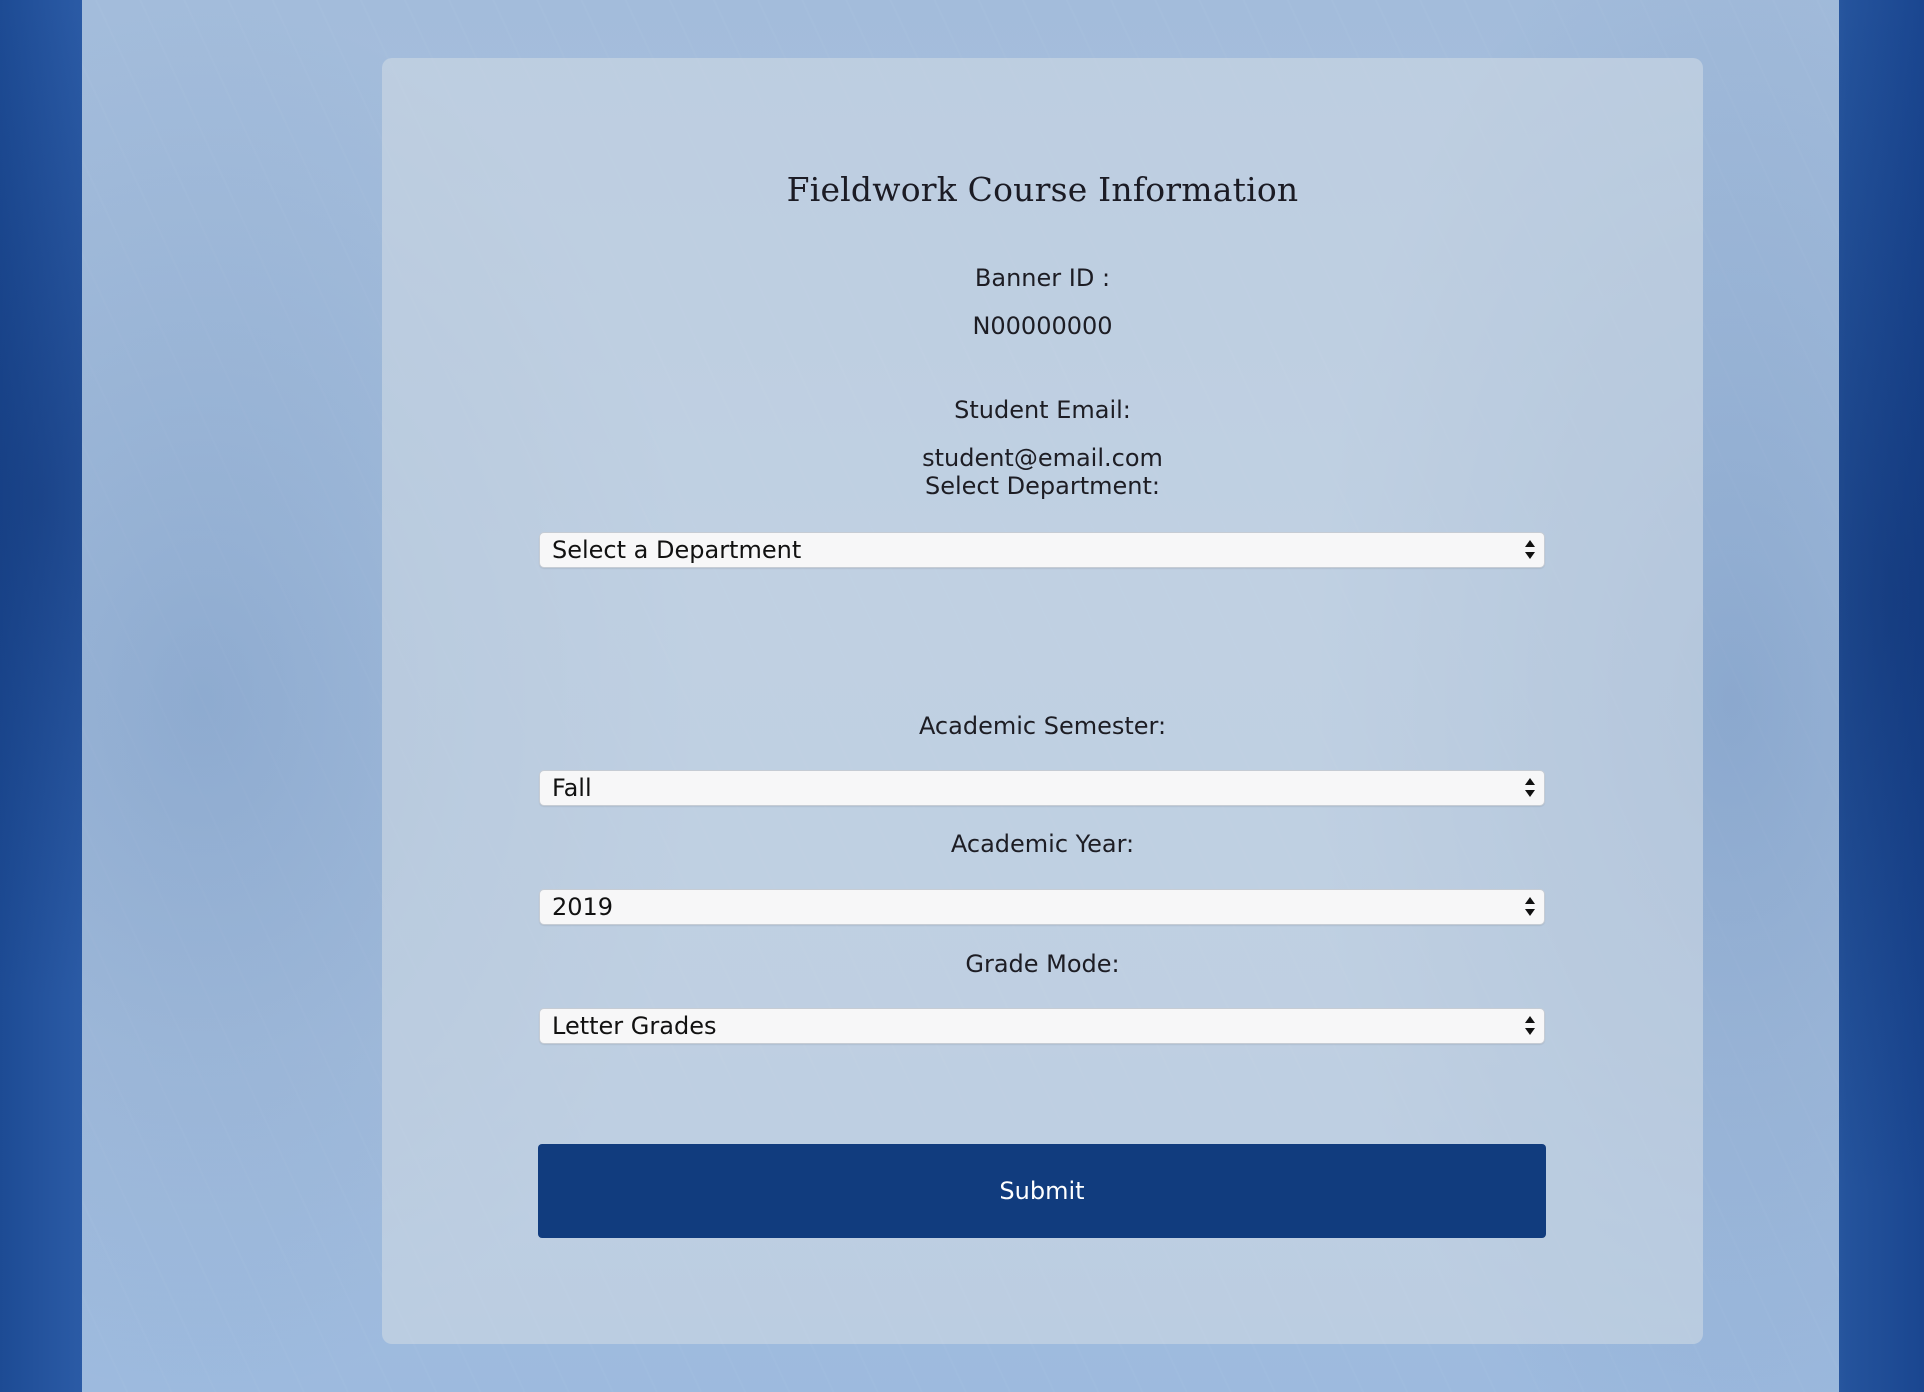  I want to click on semester-label: Academic Semester:, so click(1042, 726).